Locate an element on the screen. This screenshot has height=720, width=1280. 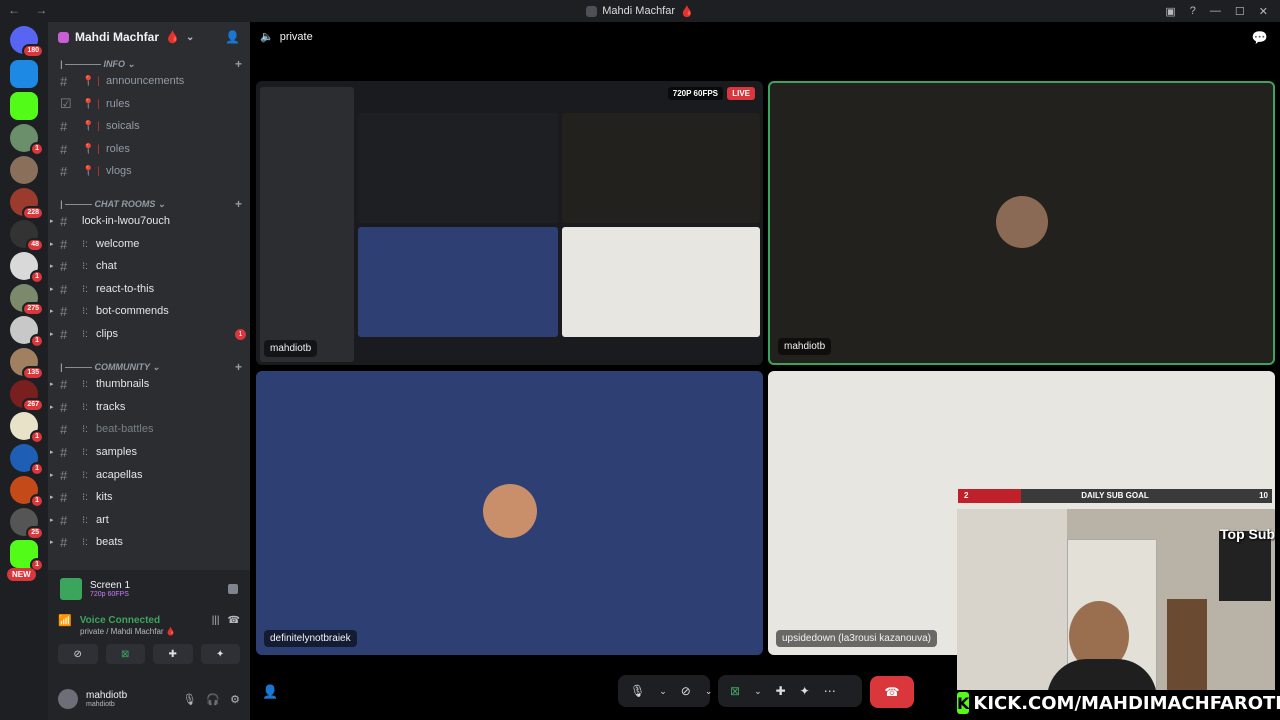
category-community: | ——— COMMUNITY ⌄ + is located at coordinates (151, 367).